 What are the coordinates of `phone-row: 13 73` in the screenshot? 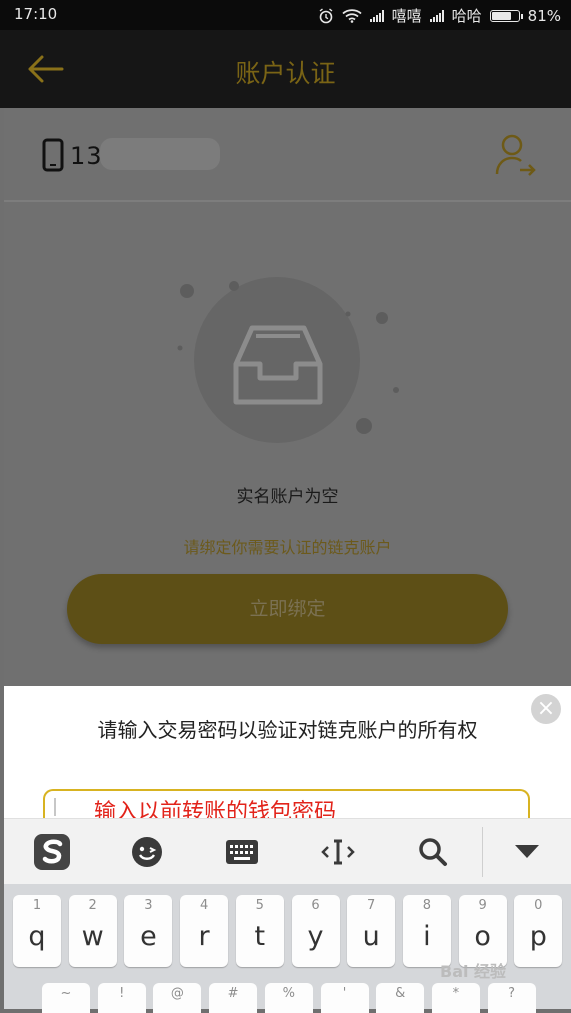 It's located at (287, 155).